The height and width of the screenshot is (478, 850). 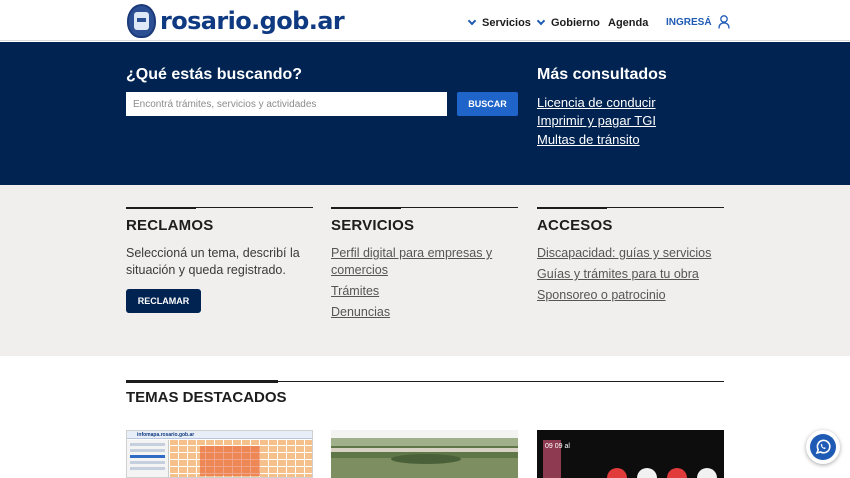 What do you see at coordinates (206, 397) in the screenshot?
I see `featured-title: TEMAS DESTACADOS` at bounding box center [206, 397].